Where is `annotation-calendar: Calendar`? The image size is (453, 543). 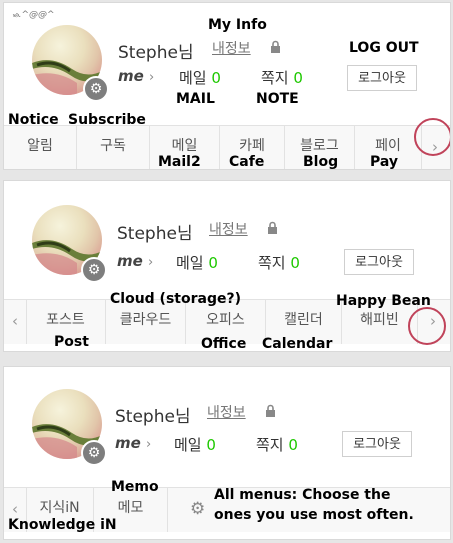 annotation-calendar: Calendar is located at coordinates (297, 344).